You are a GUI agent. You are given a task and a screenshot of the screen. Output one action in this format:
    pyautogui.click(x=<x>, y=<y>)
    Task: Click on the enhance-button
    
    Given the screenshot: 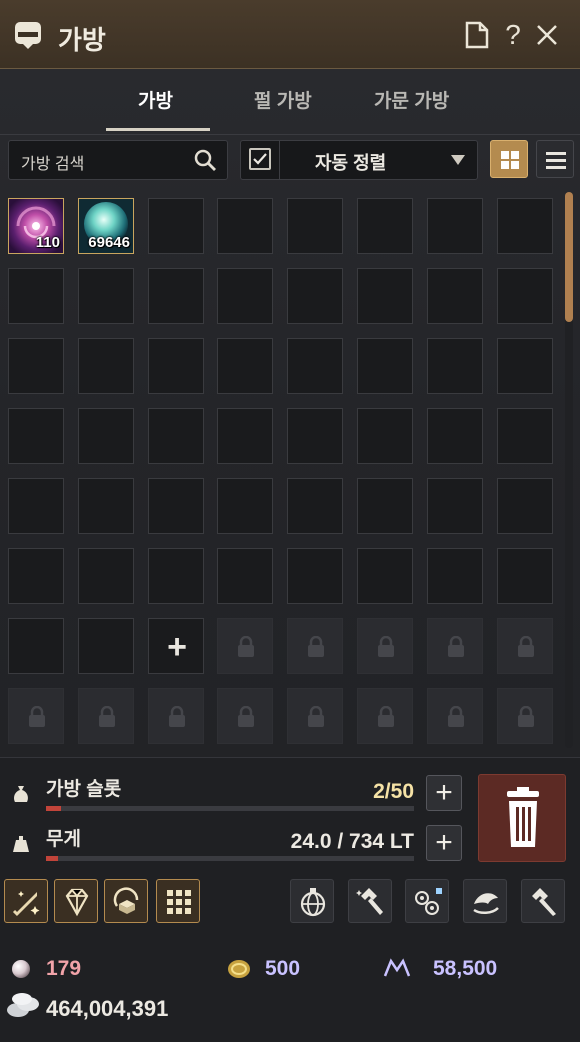 What is the action you would take?
    pyautogui.click(x=26, y=901)
    